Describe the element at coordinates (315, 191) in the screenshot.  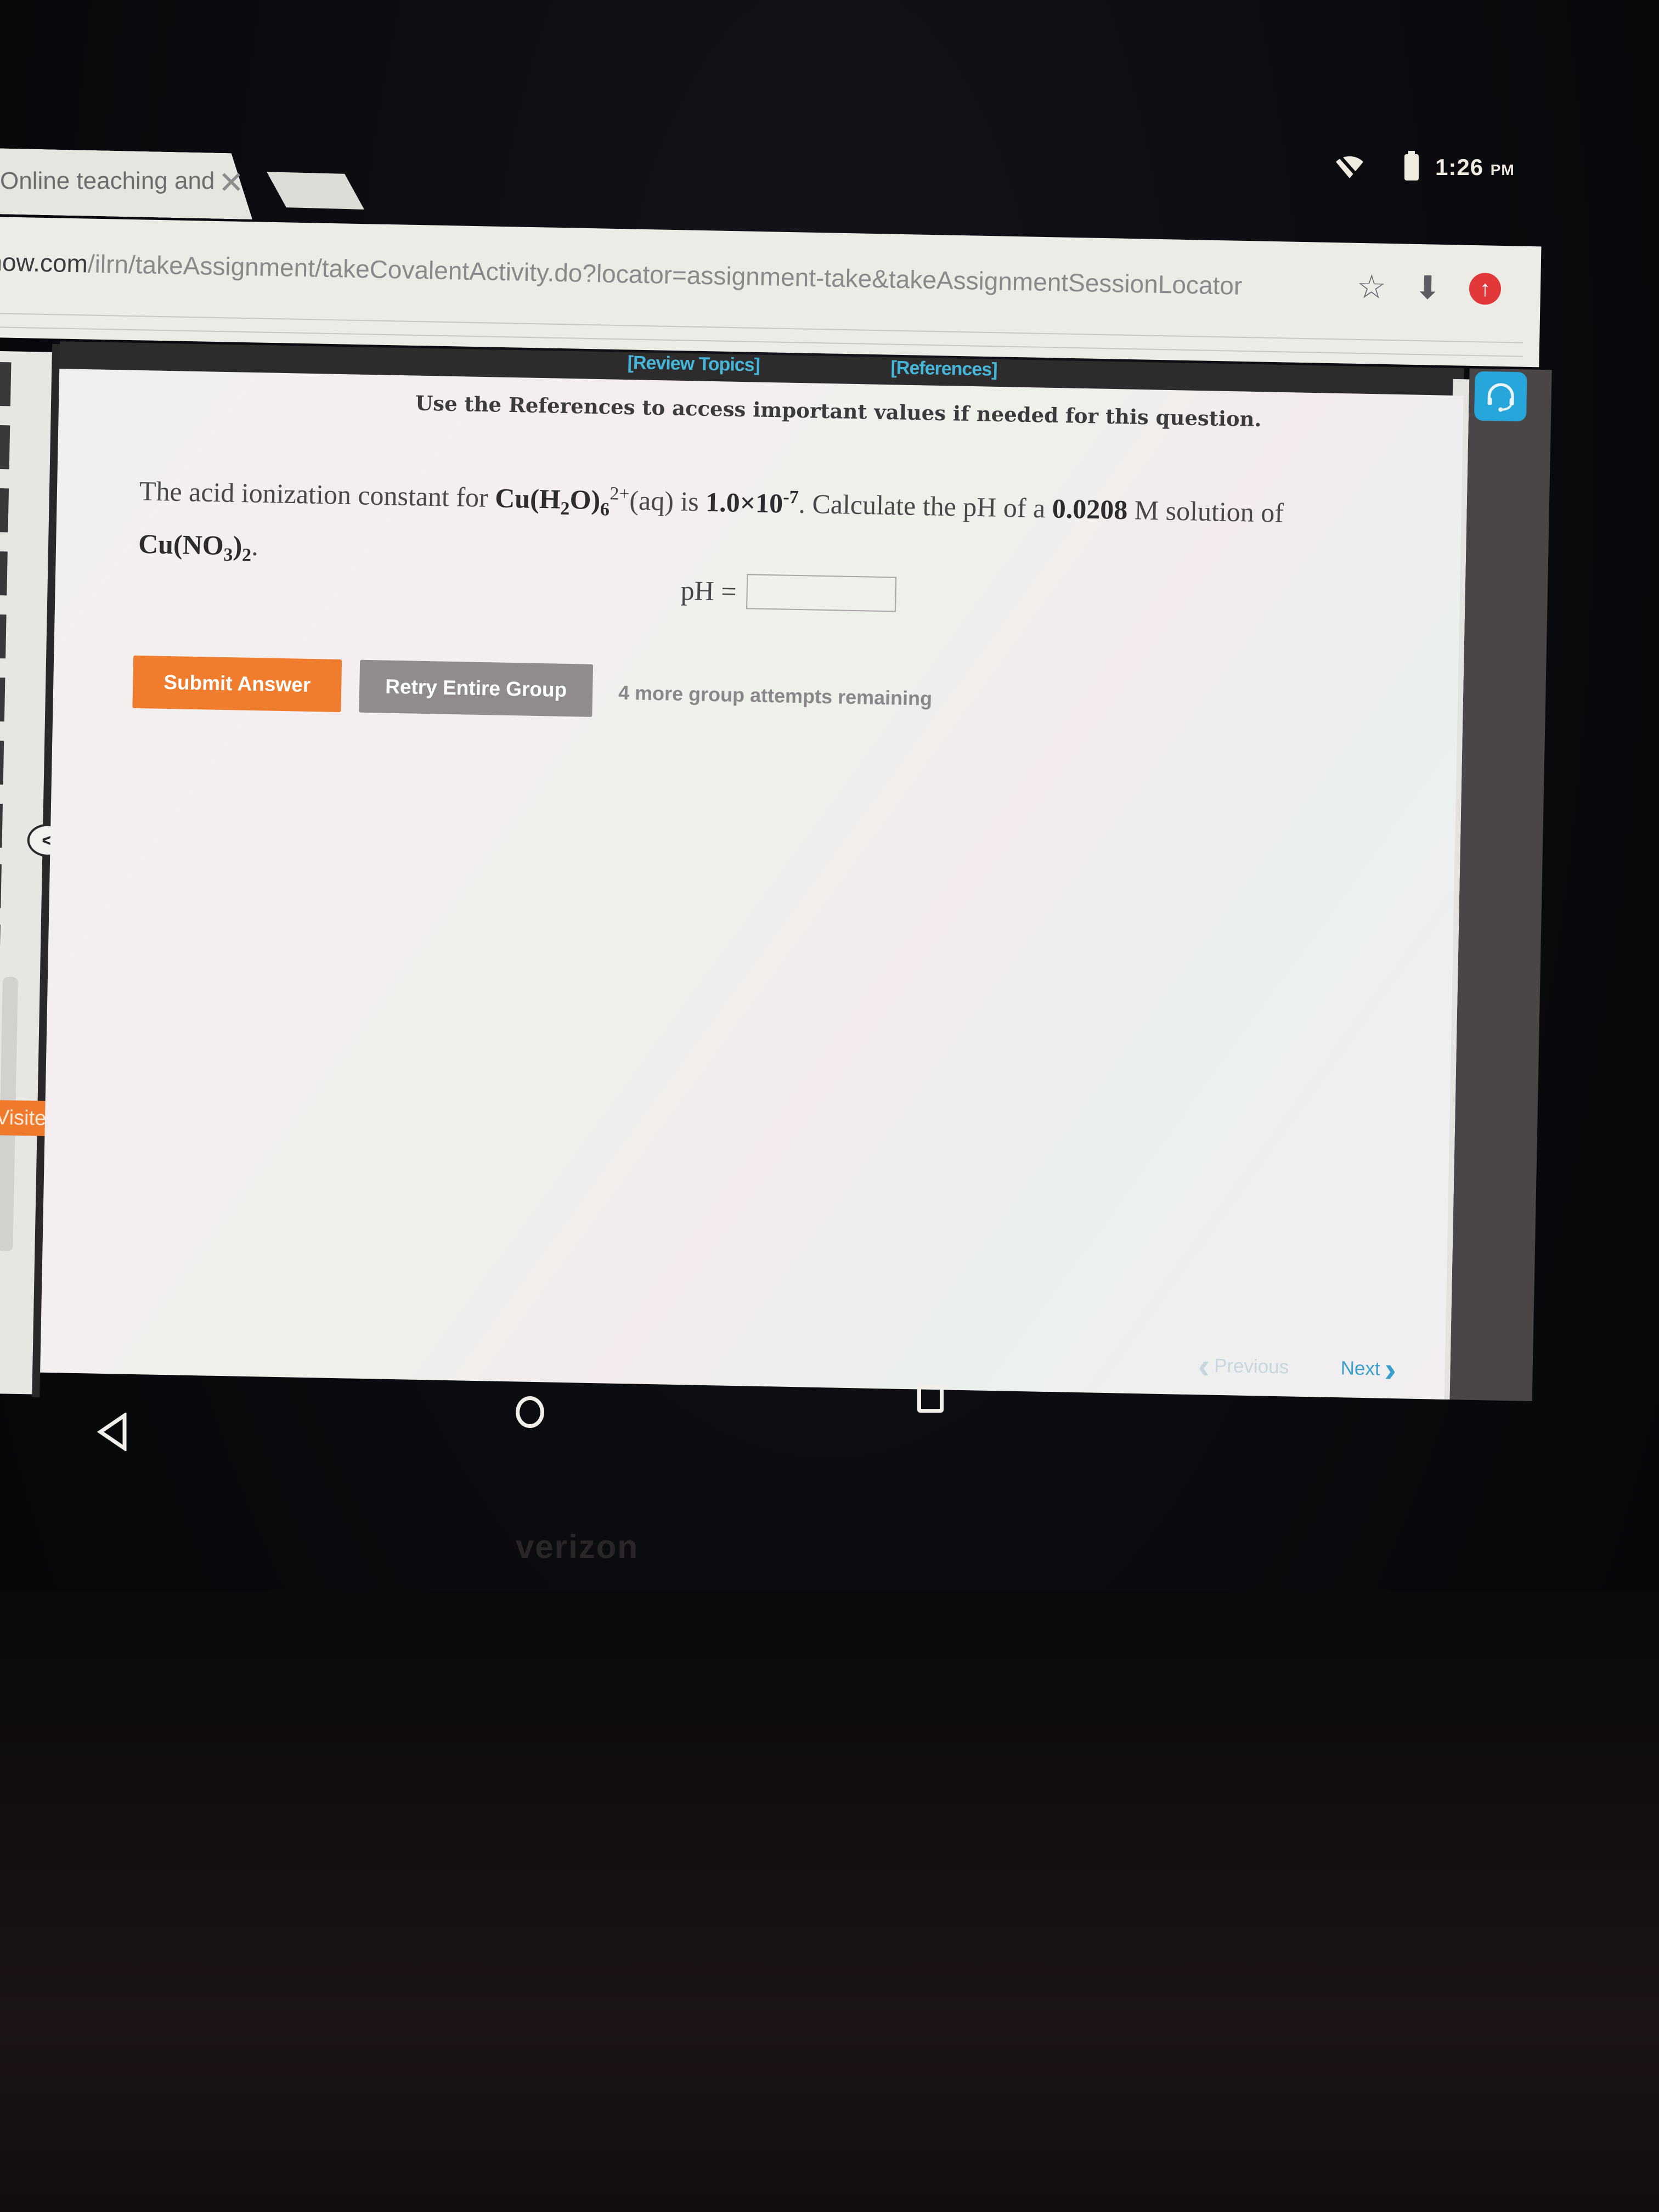
I see `new-tab-button` at that location.